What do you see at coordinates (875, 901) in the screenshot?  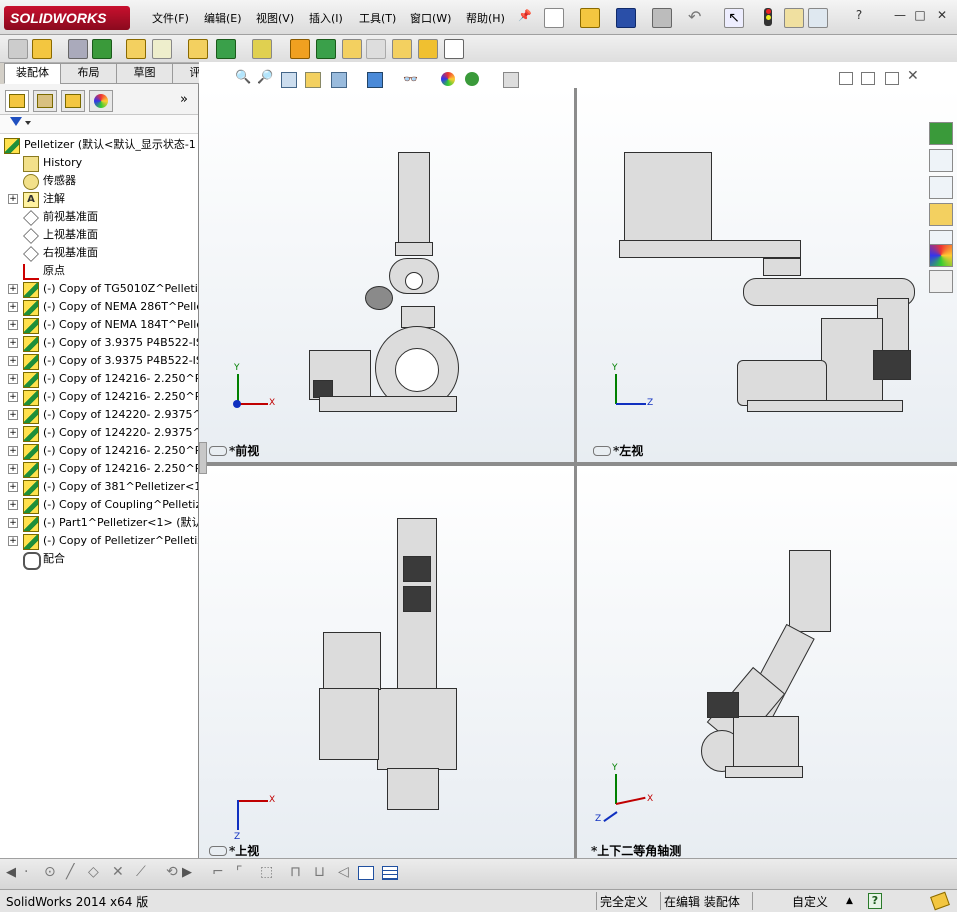 I see `quick-tips-help-icon: ?` at bounding box center [875, 901].